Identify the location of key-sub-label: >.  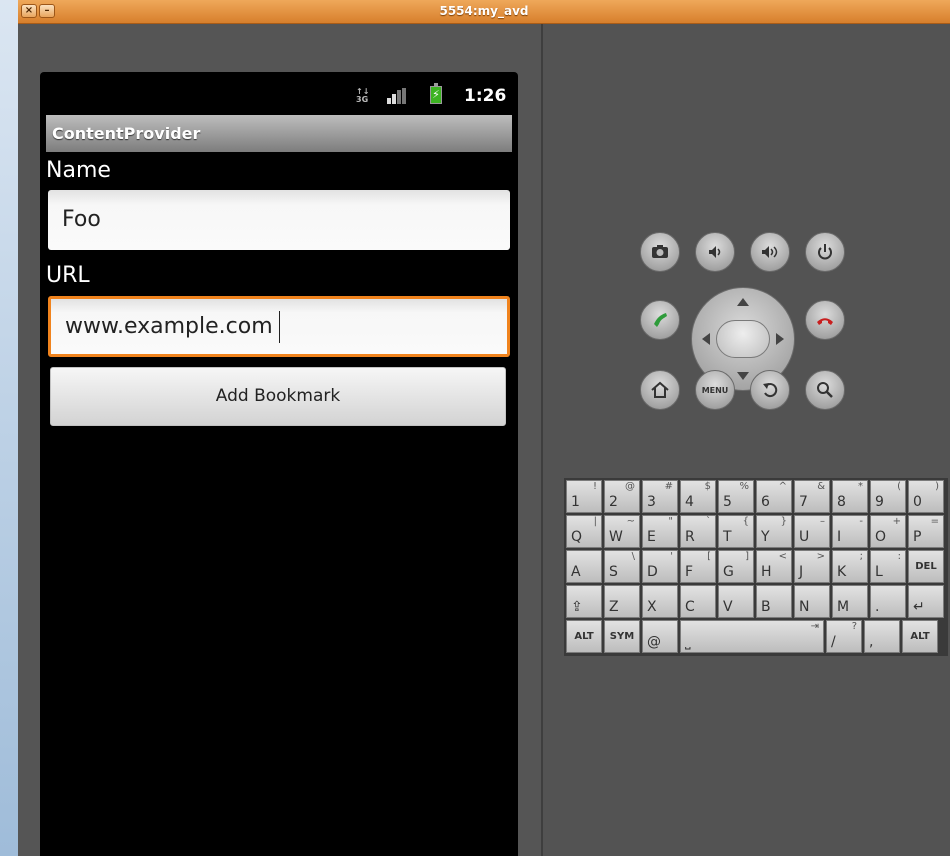
(820, 556).